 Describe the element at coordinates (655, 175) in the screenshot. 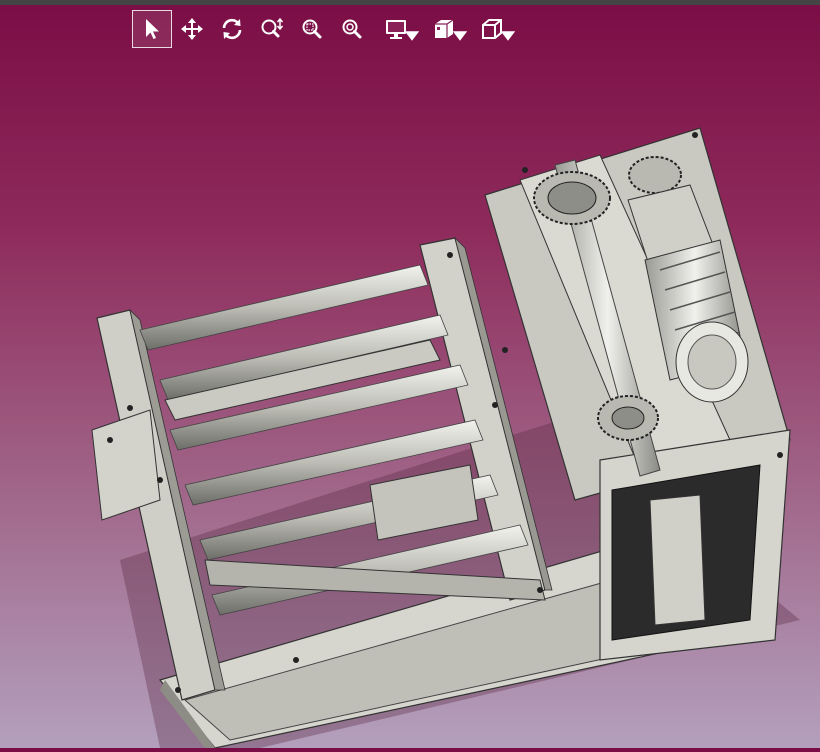

I see `sprocket-top-right` at that location.